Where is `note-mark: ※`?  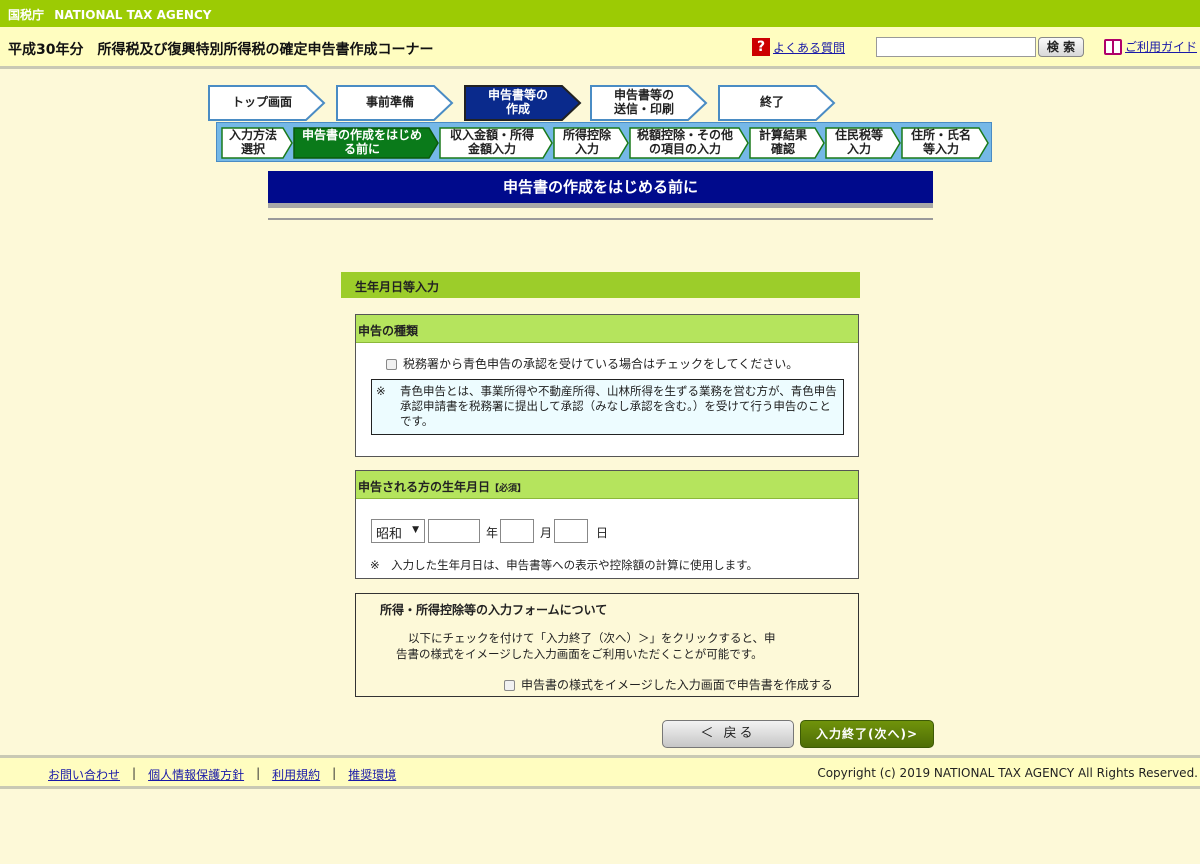 note-mark: ※ is located at coordinates (381, 391).